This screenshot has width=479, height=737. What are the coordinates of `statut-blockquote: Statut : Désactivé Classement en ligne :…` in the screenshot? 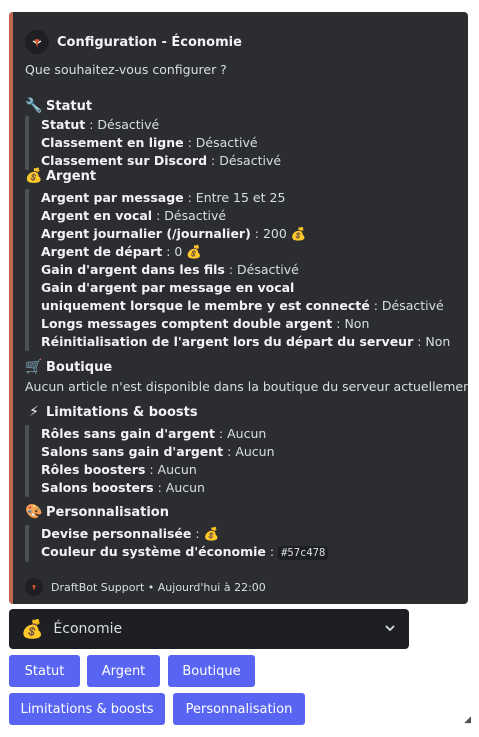 It's located at (153, 143).